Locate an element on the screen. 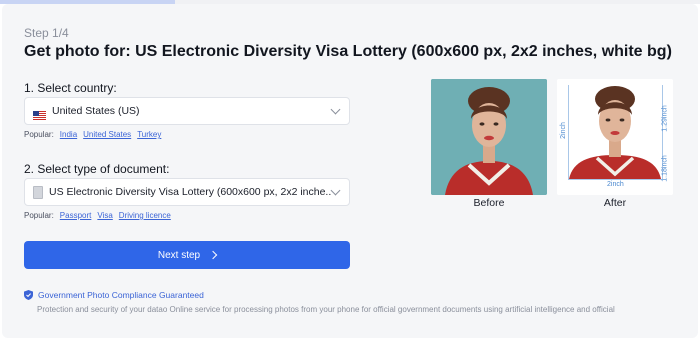 This screenshot has height=342, width=700. before-photo is located at coordinates (489, 137).